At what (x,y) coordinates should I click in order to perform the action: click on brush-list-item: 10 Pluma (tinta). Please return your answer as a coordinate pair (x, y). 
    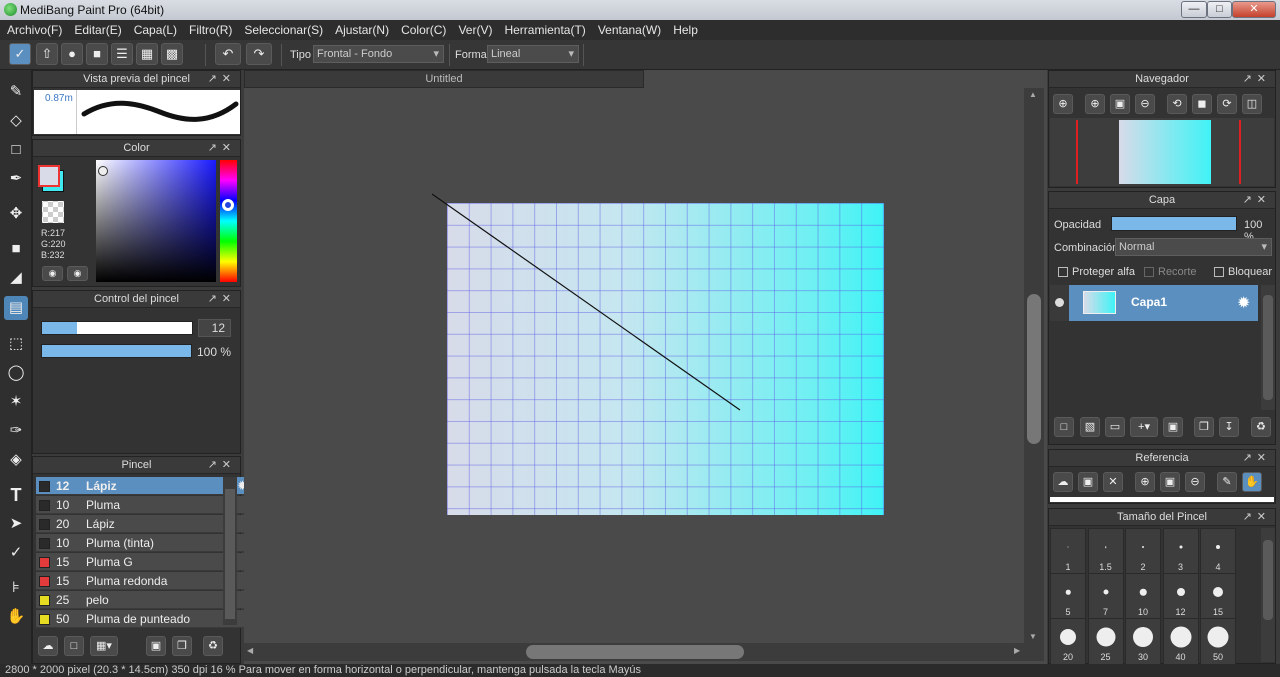
    Looking at the image, I should click on (143, 543).